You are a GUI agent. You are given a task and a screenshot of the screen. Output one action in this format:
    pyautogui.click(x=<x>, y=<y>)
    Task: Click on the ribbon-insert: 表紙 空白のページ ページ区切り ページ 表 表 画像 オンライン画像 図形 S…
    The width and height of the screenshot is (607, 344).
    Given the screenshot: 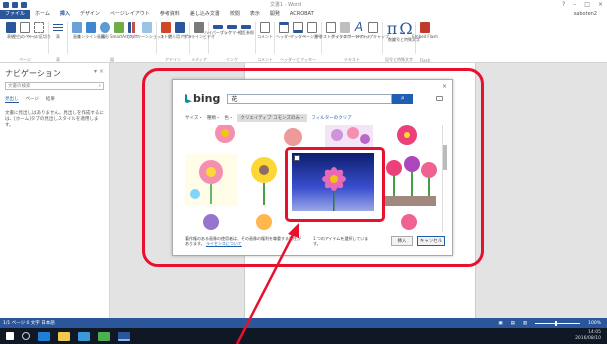 What is the action you would take?
    pyautogui.click(x=303, y=41)
    